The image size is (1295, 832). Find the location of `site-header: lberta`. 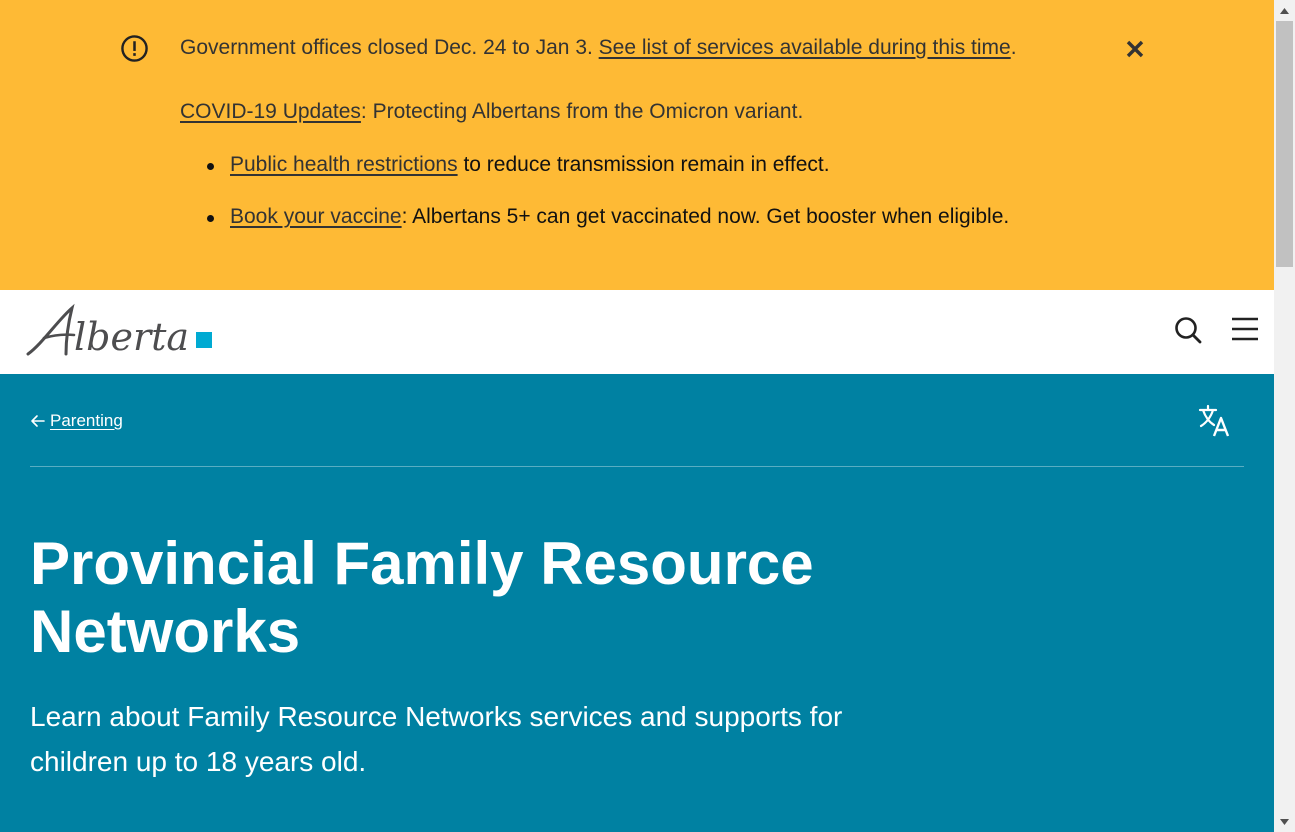

site-header: lberta is located at coordinates (637, 332).